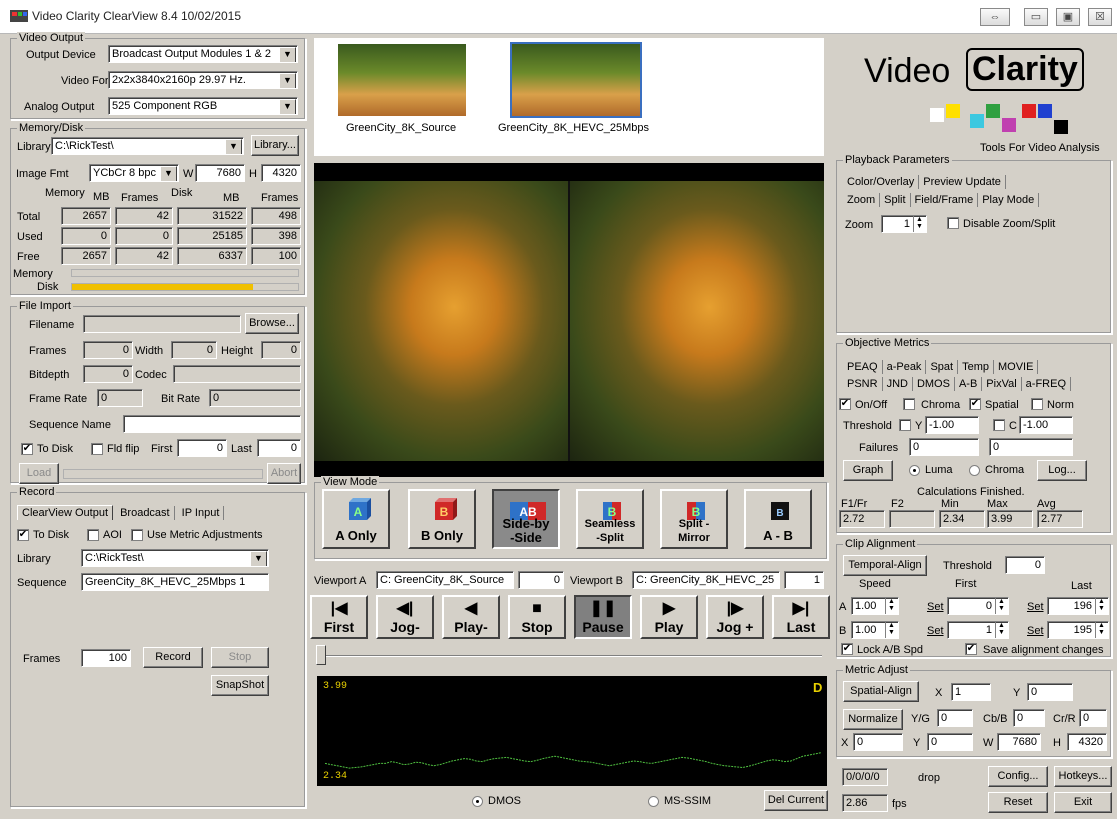  Describe the element at coordinates (1025, 565) in the screenshot. I see `clip-threshold-field: 0` at that location.